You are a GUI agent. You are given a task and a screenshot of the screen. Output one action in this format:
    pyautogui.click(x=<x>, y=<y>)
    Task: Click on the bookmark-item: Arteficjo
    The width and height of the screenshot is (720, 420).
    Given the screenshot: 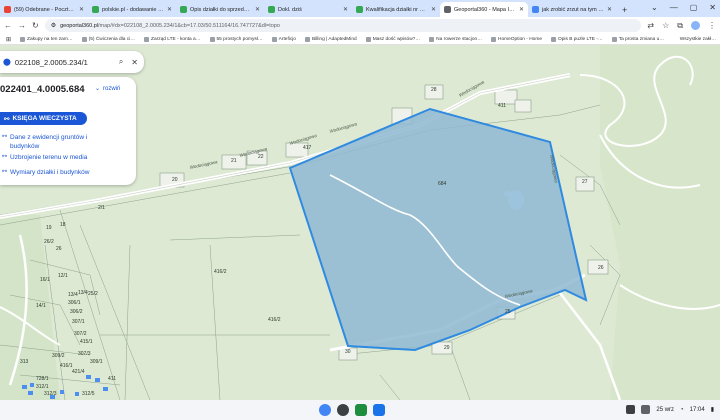 What is the action you would take?
    pyautogui.click(x=283, y=39)
    